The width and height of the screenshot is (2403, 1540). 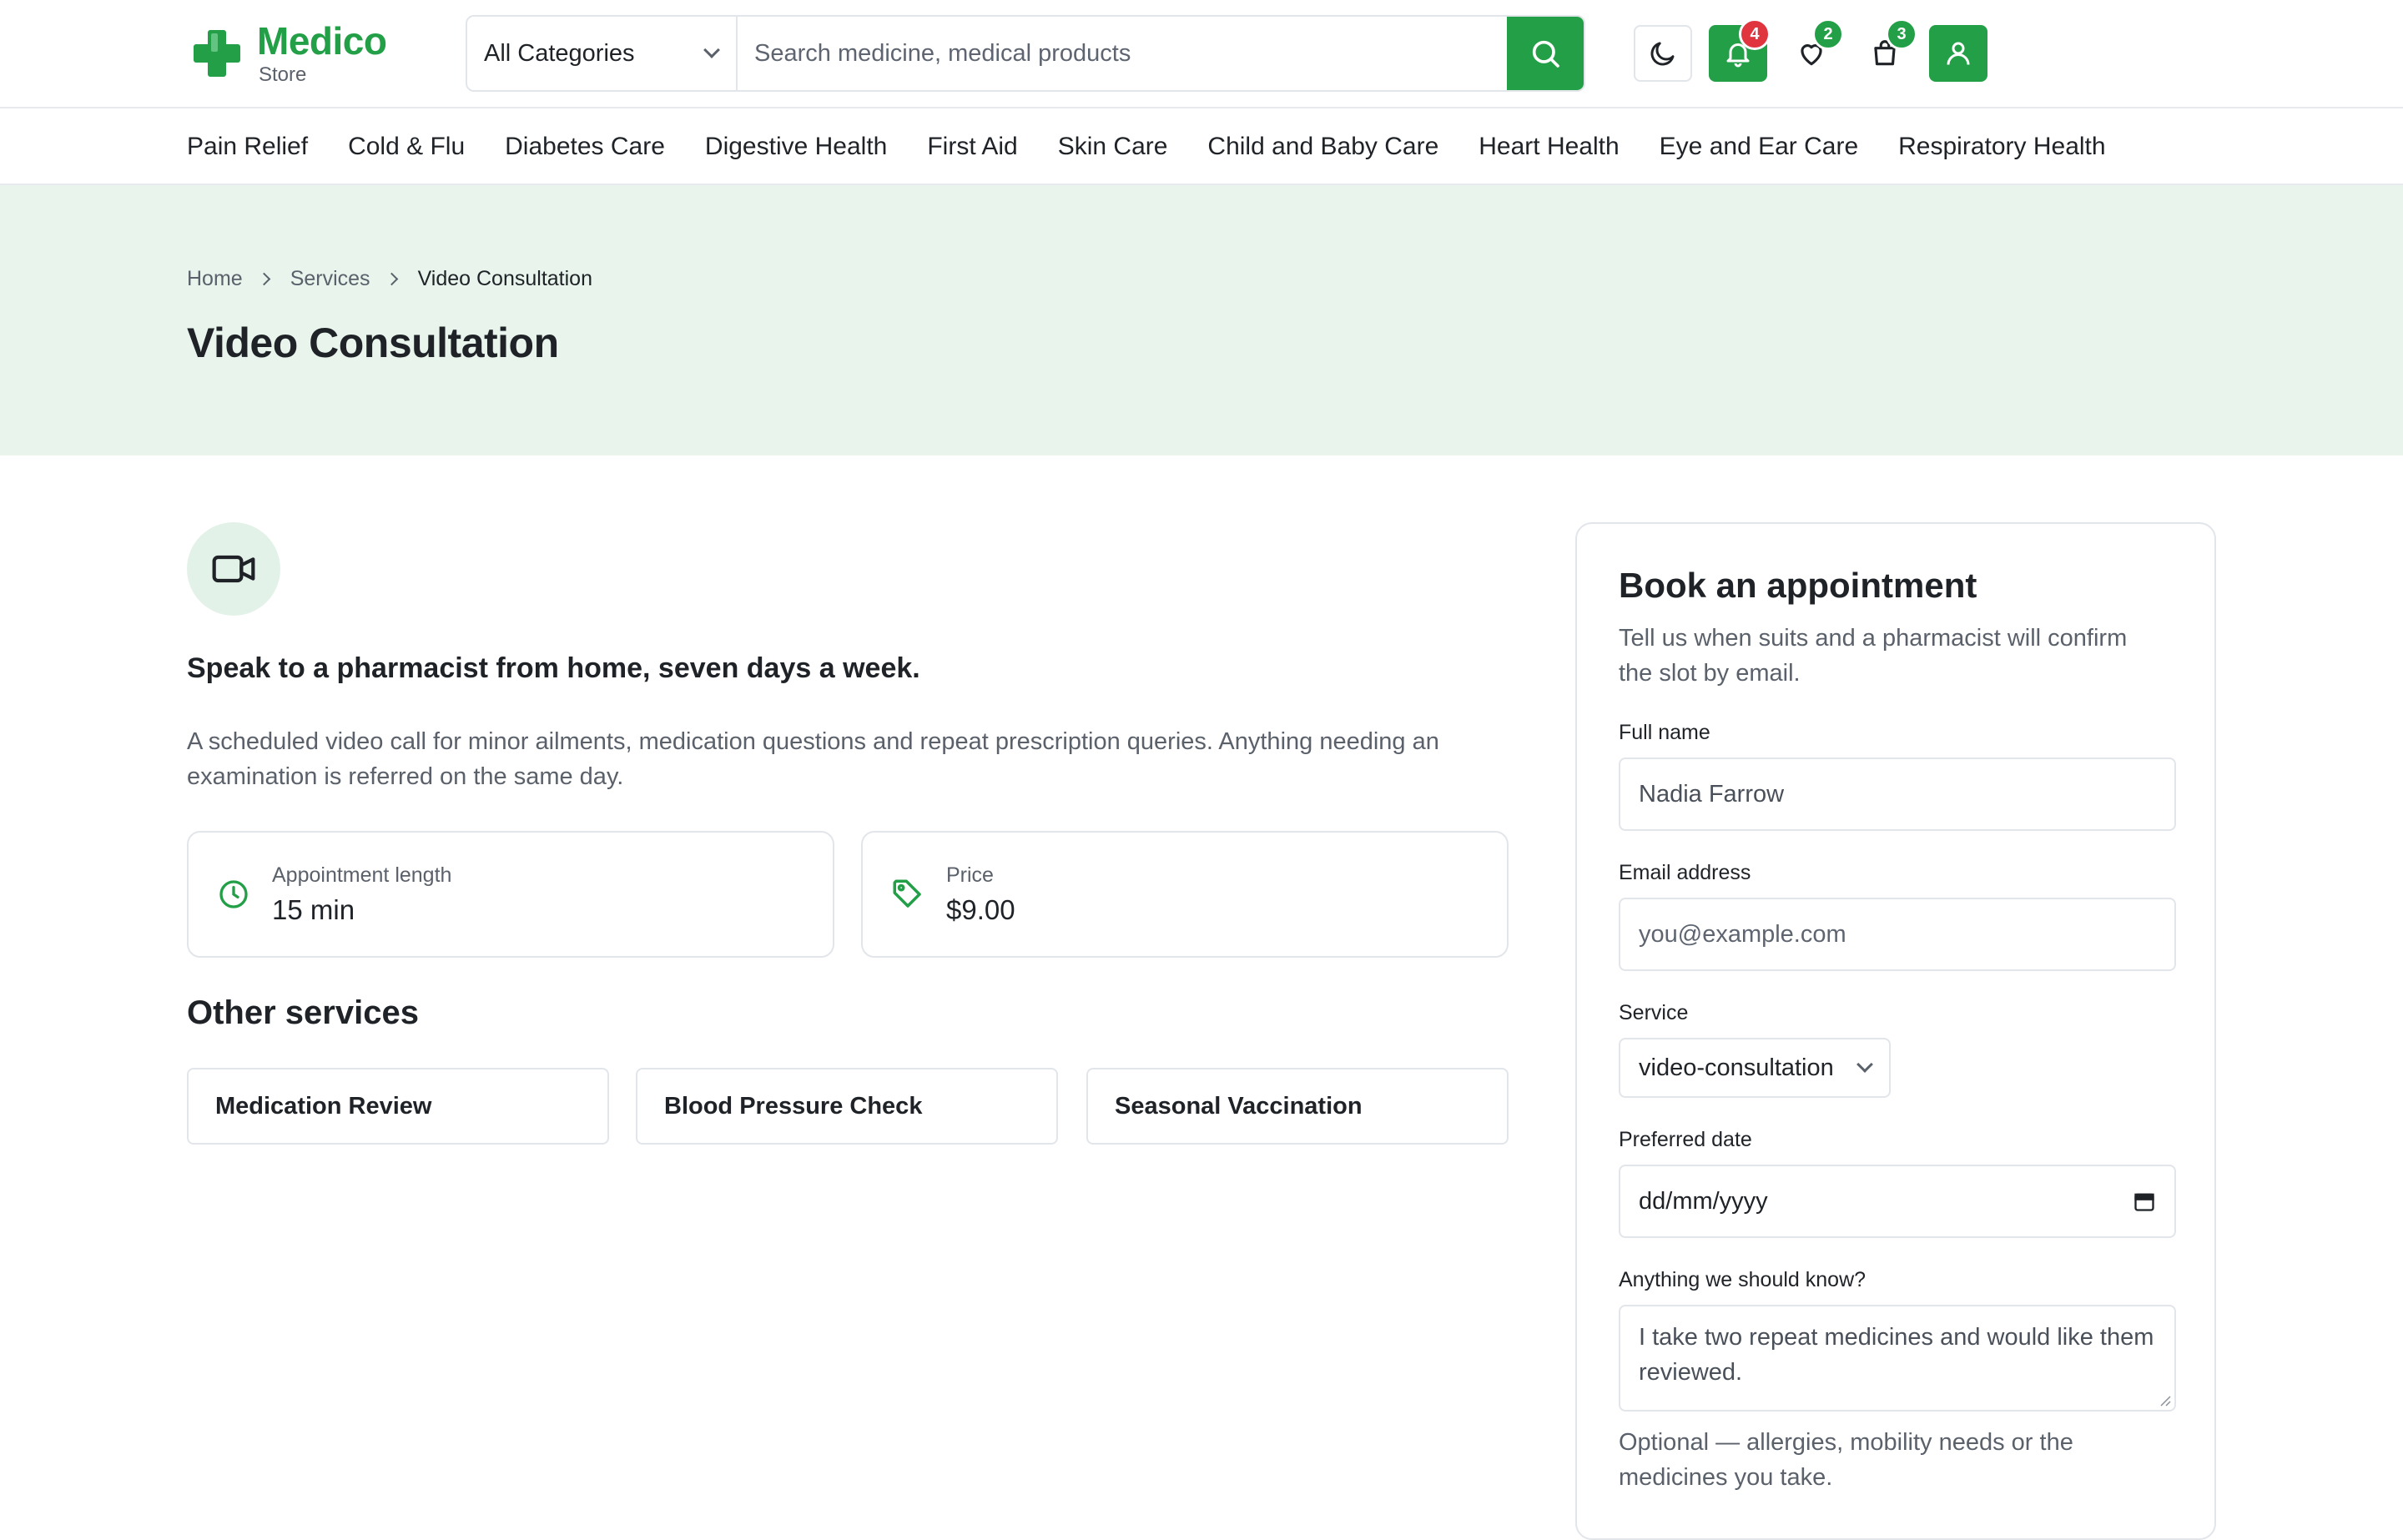 I want to click on email-input, so click(x=1897, y=934).